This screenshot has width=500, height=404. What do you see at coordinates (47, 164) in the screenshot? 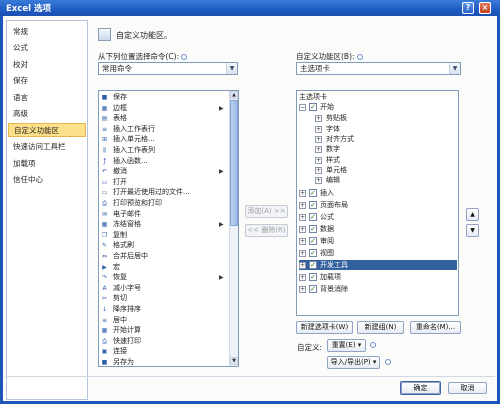
I see `sidebar-item-add-ins: 加载项` at bounding box center [47, 164].